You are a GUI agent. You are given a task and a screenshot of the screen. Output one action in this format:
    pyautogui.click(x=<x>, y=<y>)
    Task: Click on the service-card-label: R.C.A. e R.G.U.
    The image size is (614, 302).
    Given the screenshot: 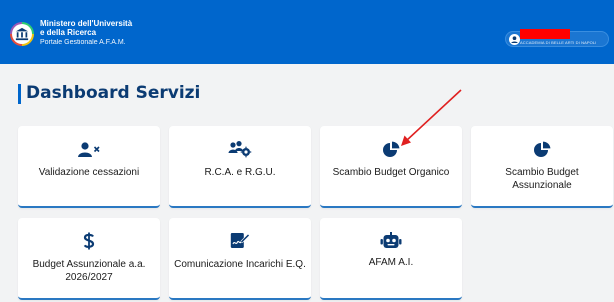 What is the action you would take?
    pyautogui.click(x=240, y=172)
    